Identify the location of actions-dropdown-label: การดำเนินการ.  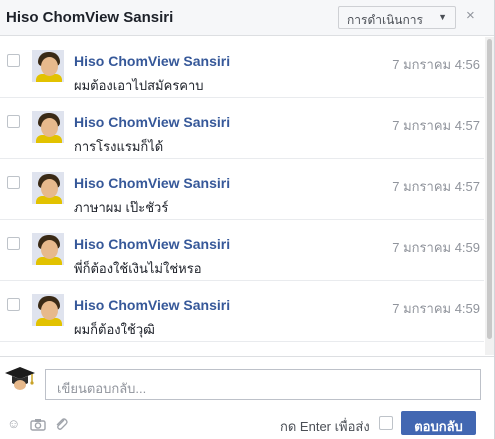
(385, 20).